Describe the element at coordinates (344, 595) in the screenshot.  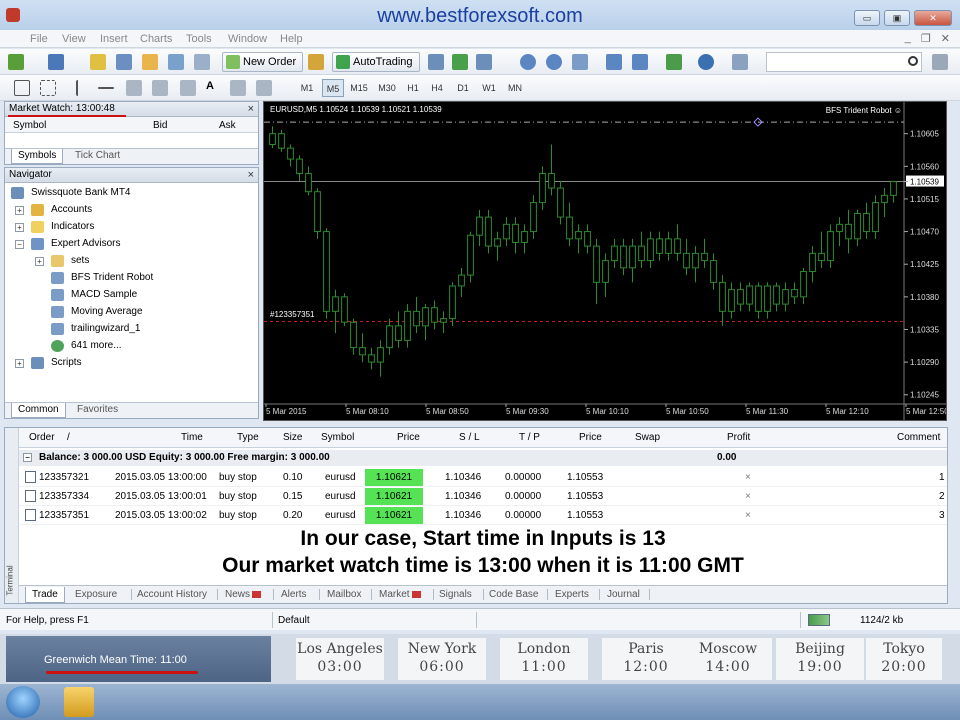
I see `tab-mailbox: Mailbox` at that location.